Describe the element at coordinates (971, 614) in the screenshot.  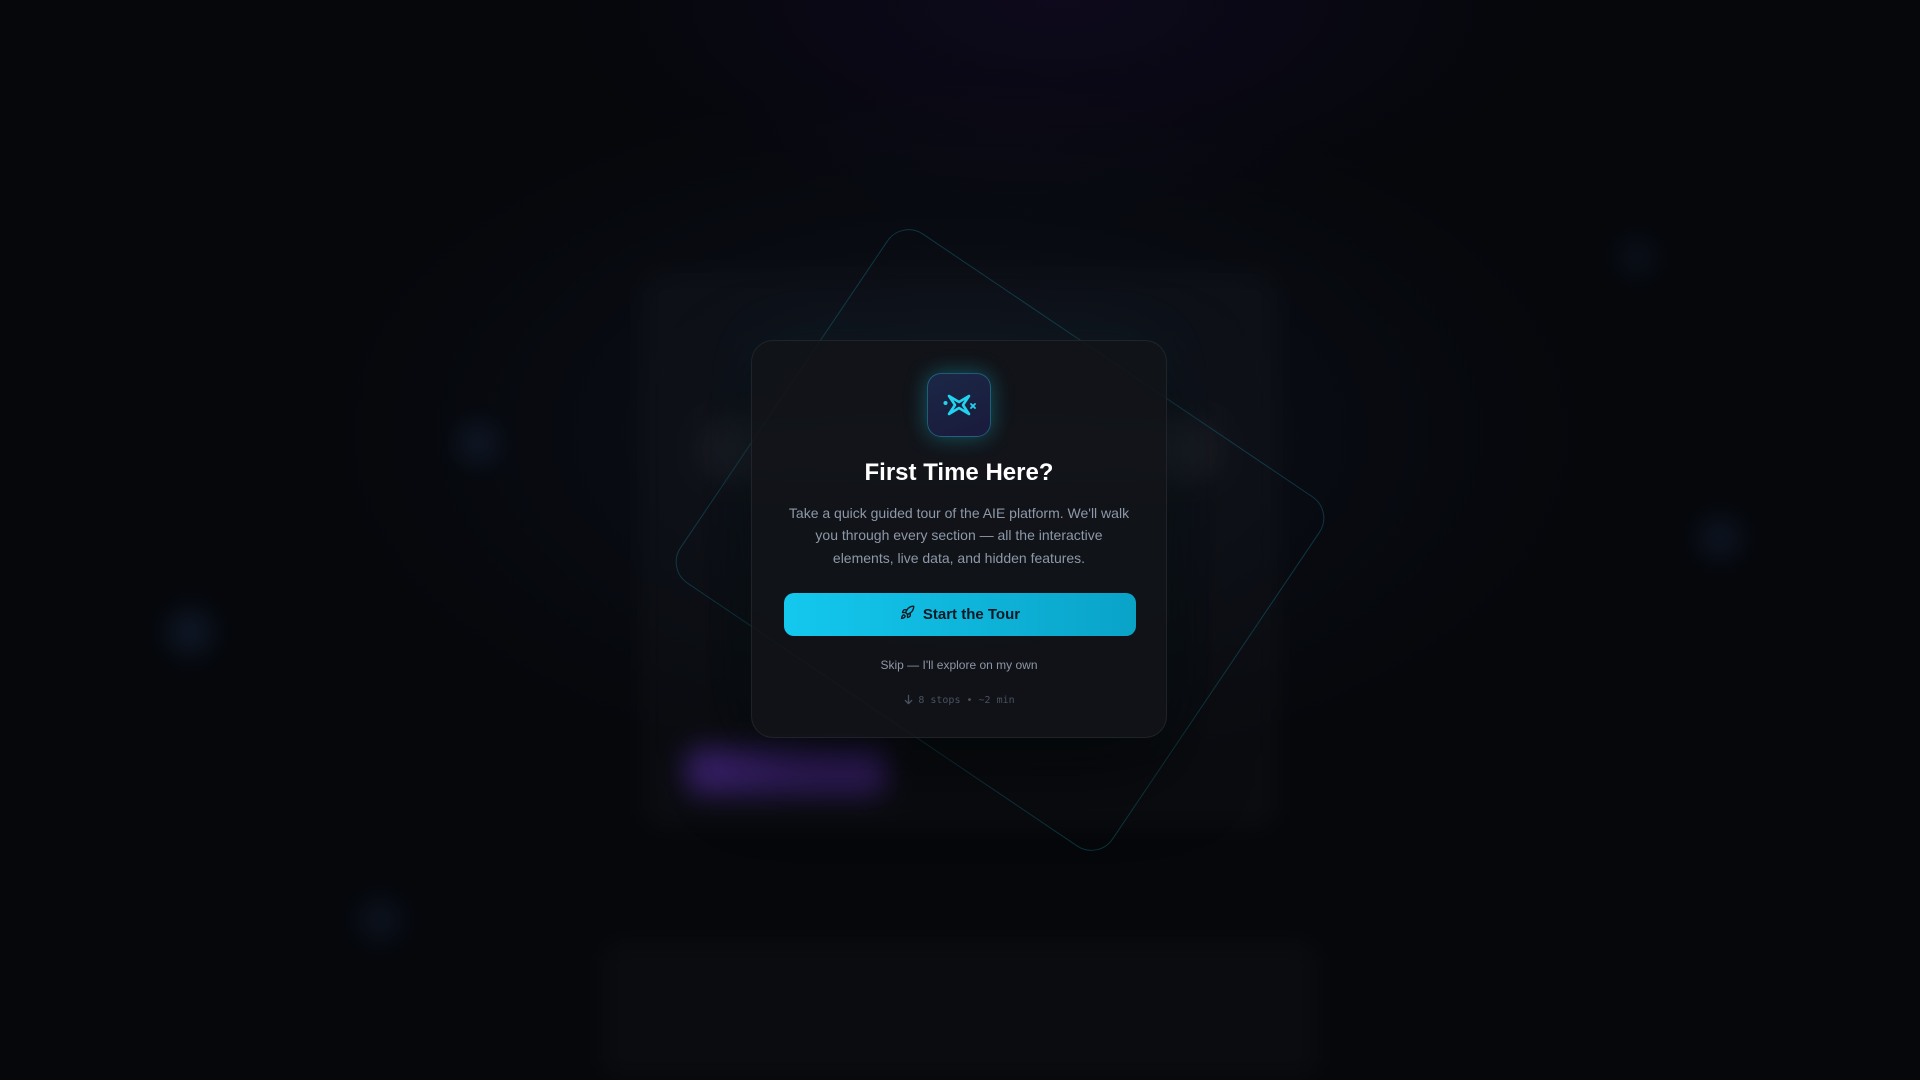
I see `start-tour-label: Start the Tour` at that location.